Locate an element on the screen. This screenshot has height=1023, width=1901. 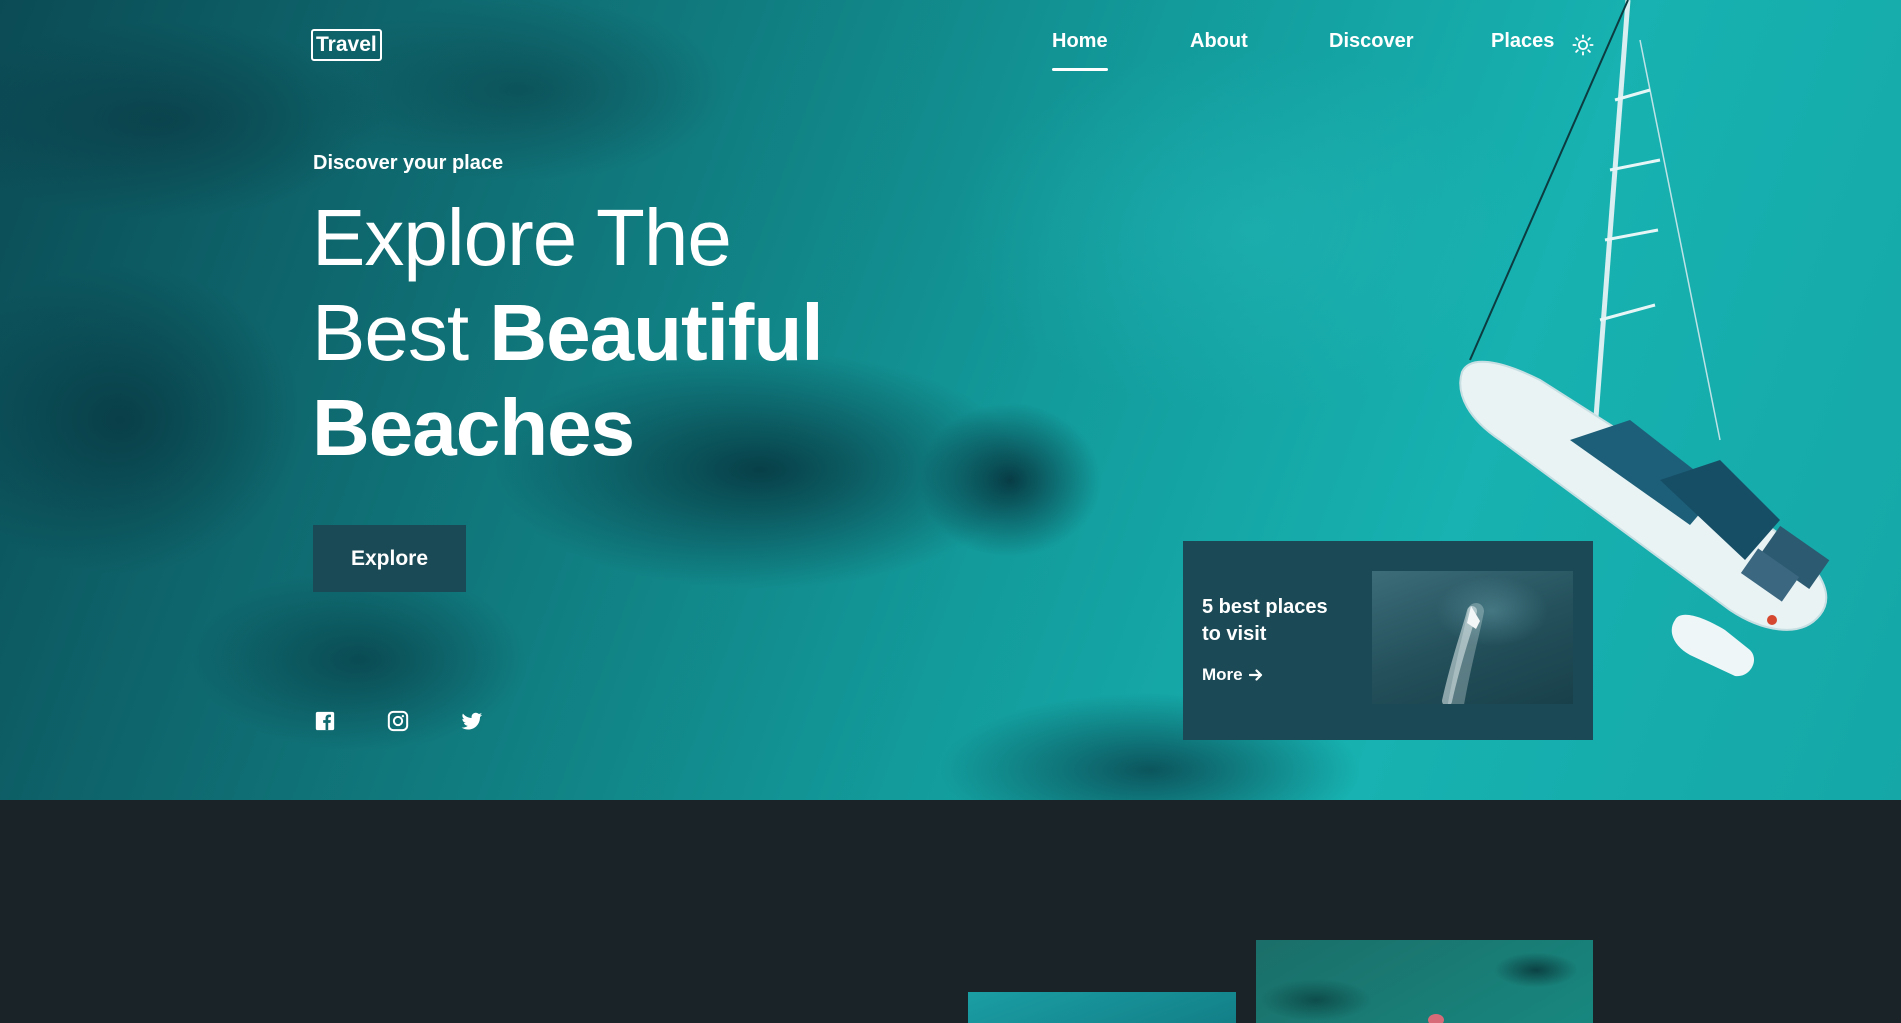
card-more-link: More is located at coordinates (1232, 675).